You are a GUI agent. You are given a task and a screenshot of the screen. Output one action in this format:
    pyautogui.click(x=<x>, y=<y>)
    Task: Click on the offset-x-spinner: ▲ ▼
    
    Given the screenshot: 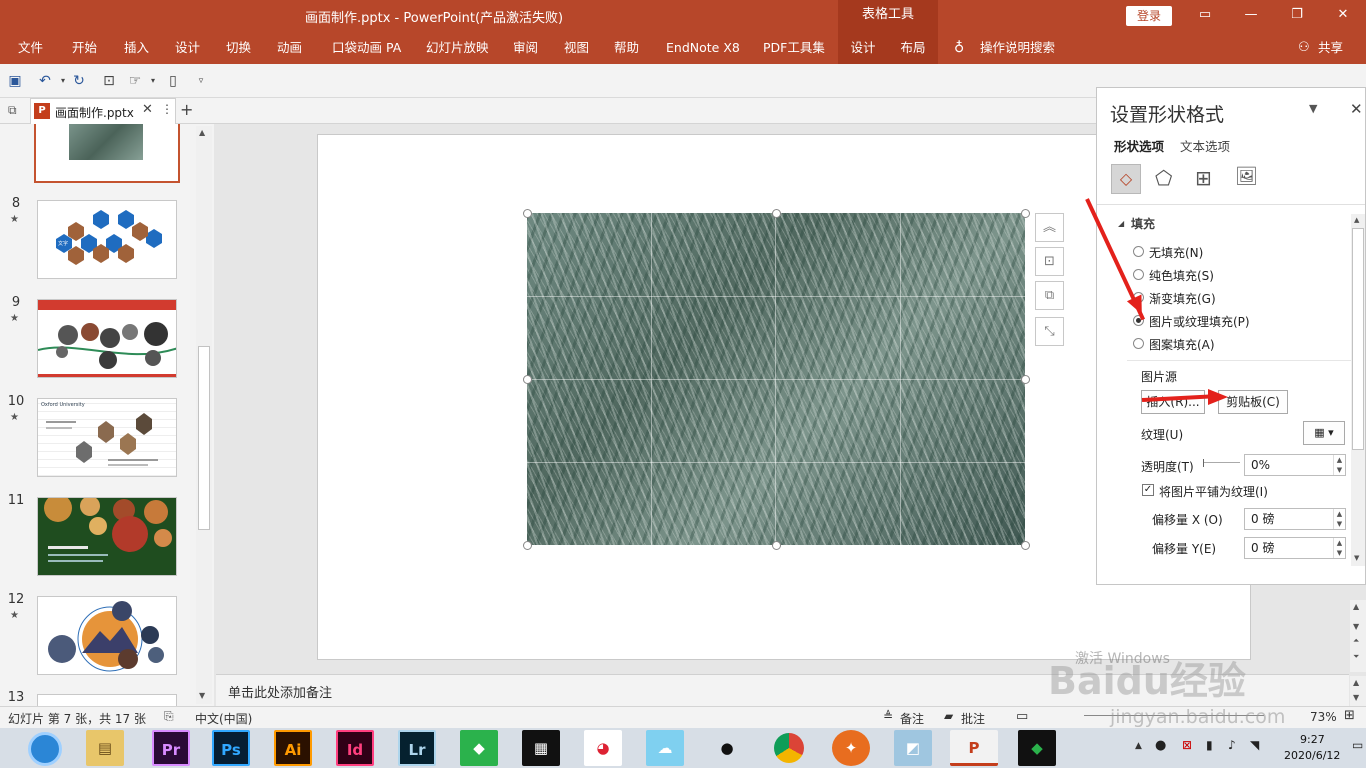 What is the action you would take?
    pyautogui.click(x=1339, y=519)
    